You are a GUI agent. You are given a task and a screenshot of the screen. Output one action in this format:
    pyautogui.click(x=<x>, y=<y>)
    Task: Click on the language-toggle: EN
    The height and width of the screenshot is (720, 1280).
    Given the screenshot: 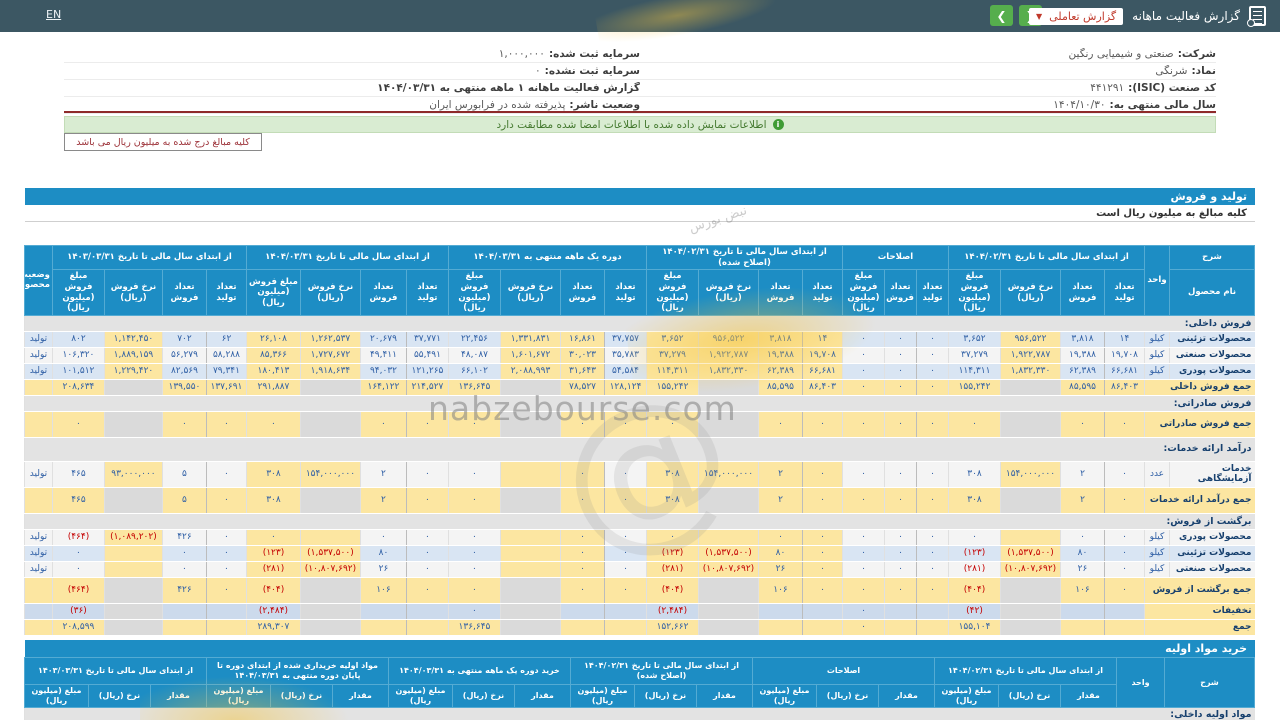 What is the action you would take?
    pyautogui.click(x=53, y=14)
    